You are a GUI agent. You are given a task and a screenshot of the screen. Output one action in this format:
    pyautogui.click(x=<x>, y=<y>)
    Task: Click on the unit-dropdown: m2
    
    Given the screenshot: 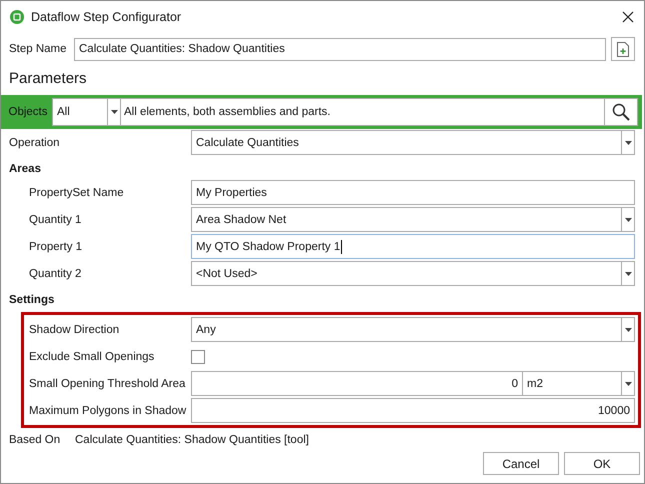 What is the action you would take?
    pyautogui.click(x=579, y=383)
    